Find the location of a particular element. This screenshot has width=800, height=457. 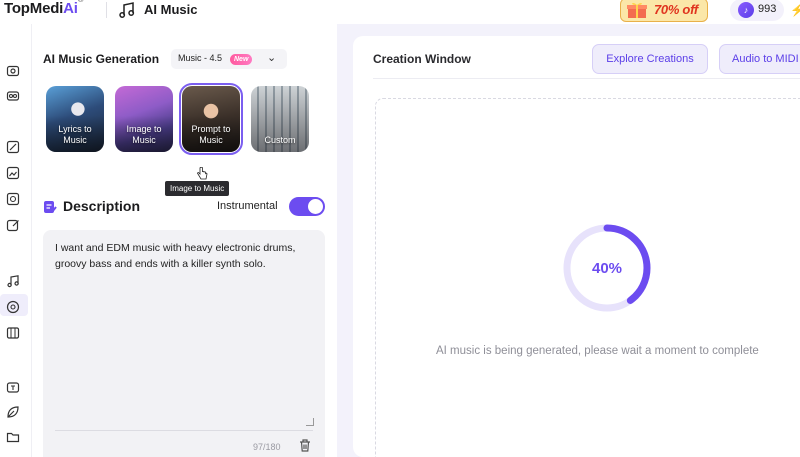

promo-banner: 70% off is located at coordinates (664, 11).